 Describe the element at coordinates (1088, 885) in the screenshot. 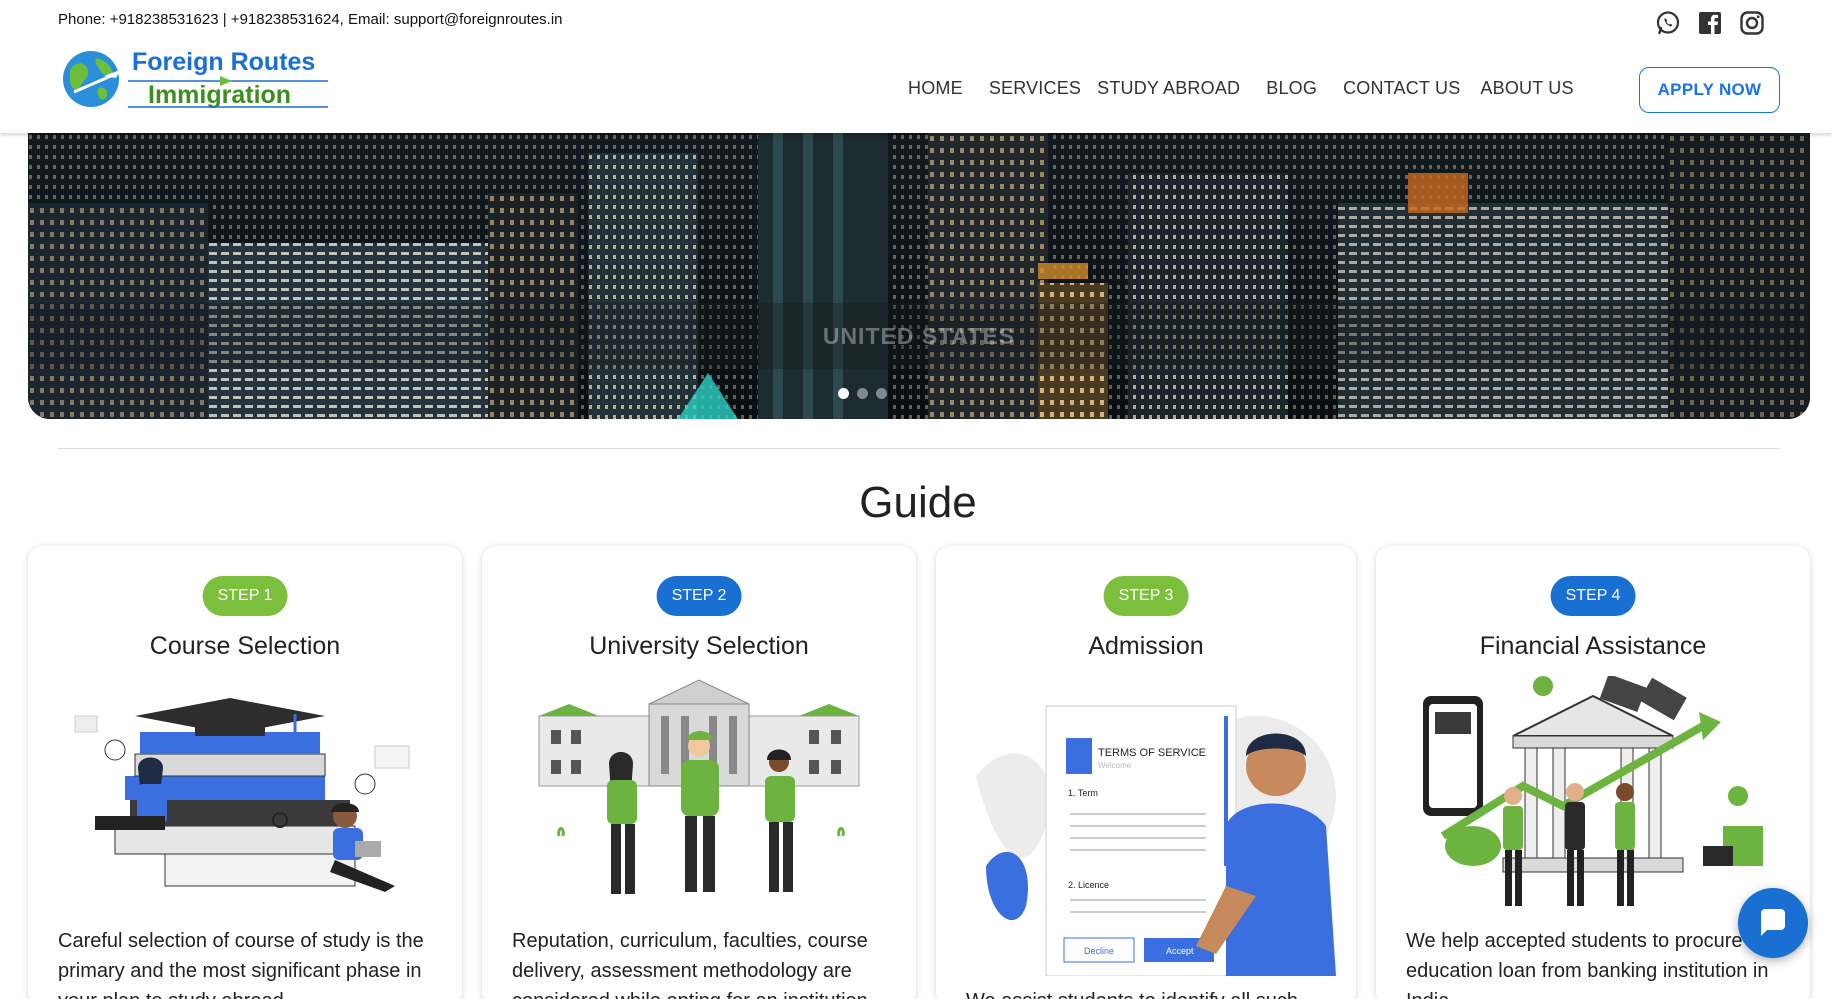

I see `terms-licence: 2. Licence` at that location.